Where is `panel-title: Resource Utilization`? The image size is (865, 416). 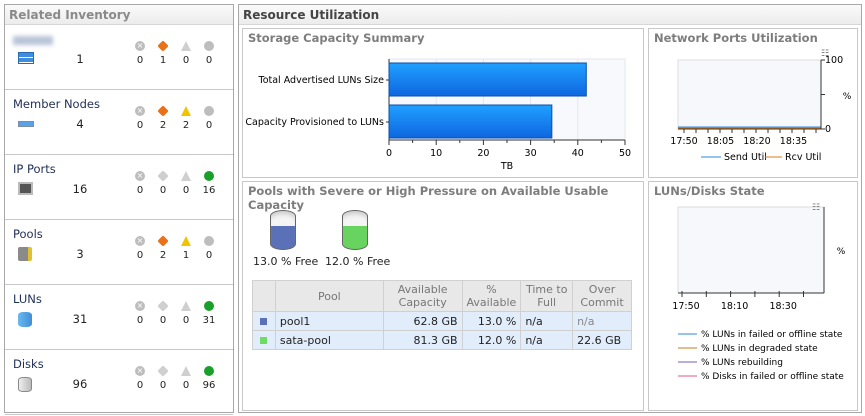 panel-title: Resource Utilization is located at coordinates (550, 15).